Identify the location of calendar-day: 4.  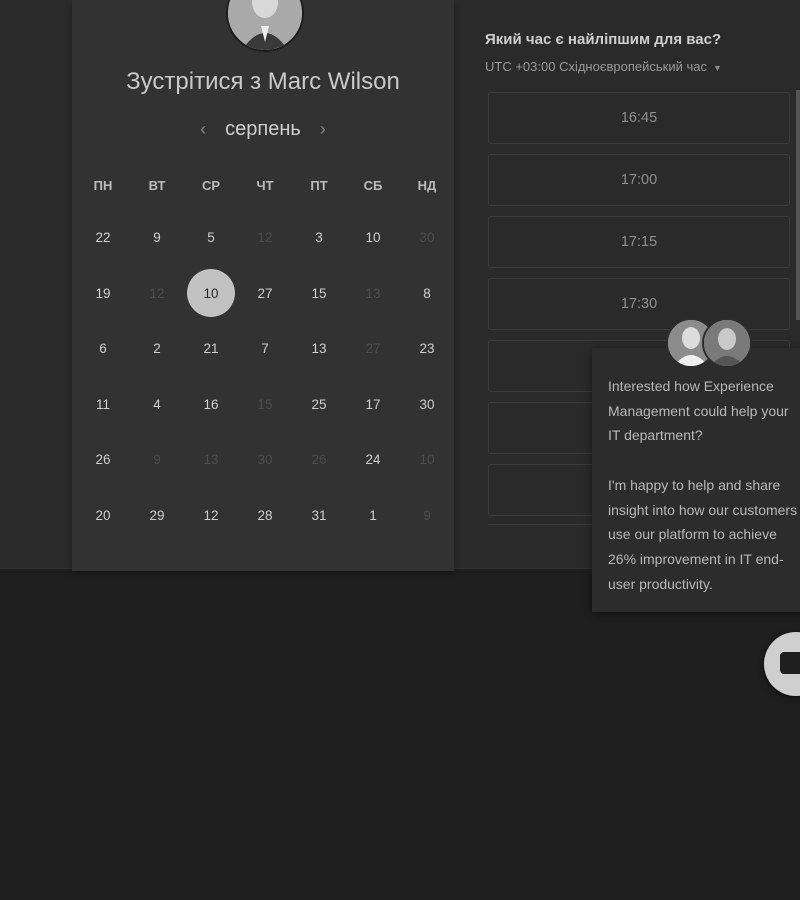
(157, 405).